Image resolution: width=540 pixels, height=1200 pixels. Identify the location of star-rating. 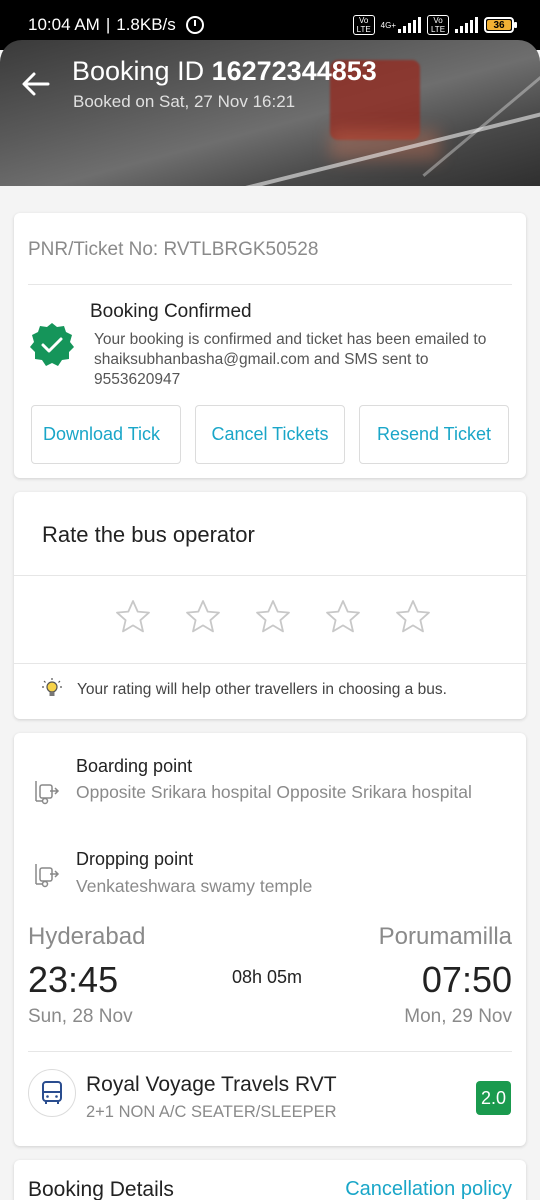
(273, 617).